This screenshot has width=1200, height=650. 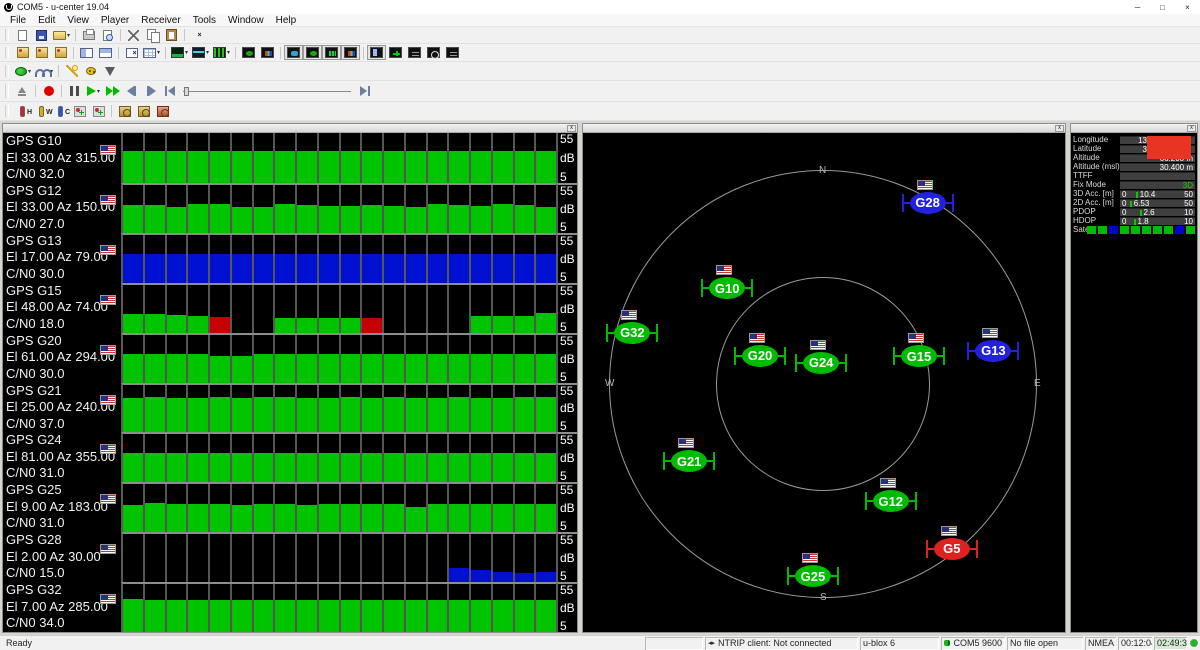 I want to click on jump-to-start-icon, so click(x=170, y=91).